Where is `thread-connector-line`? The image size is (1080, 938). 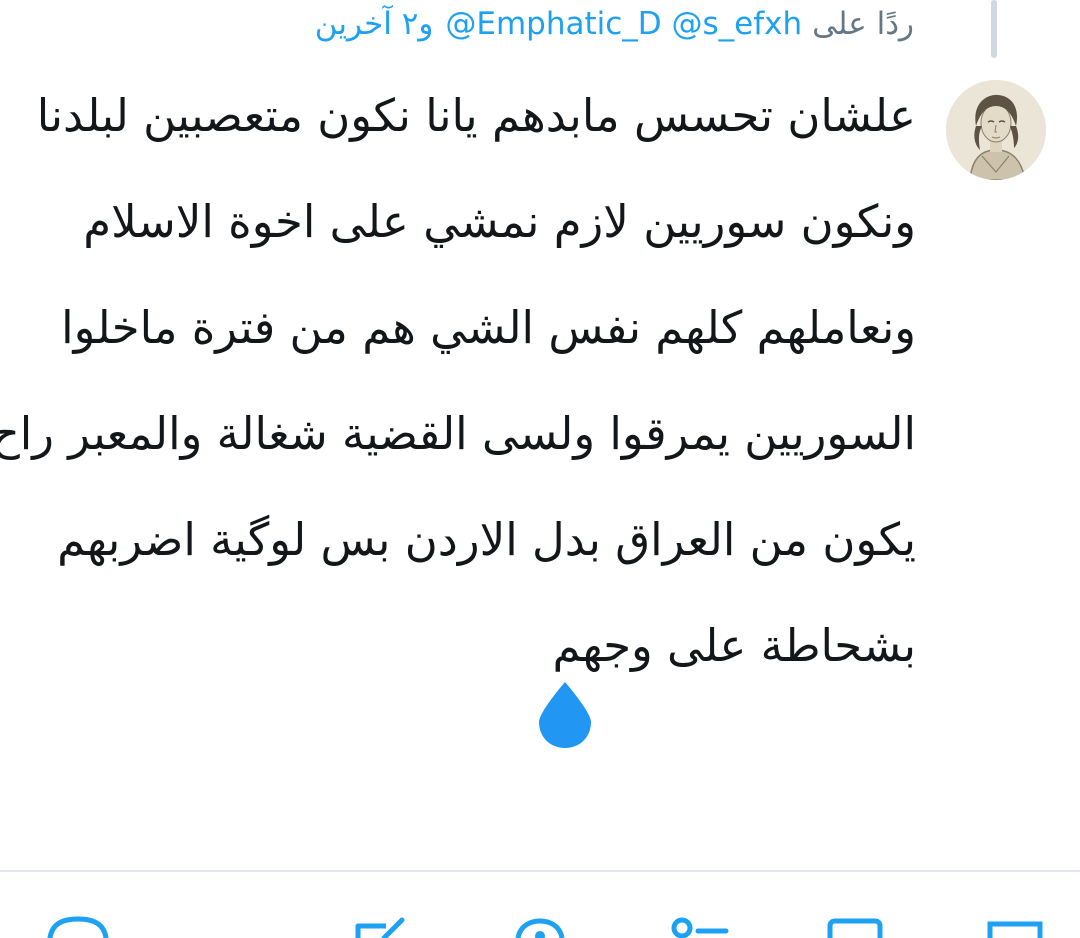 thread-connector-line is located at coordinates (994, 29).